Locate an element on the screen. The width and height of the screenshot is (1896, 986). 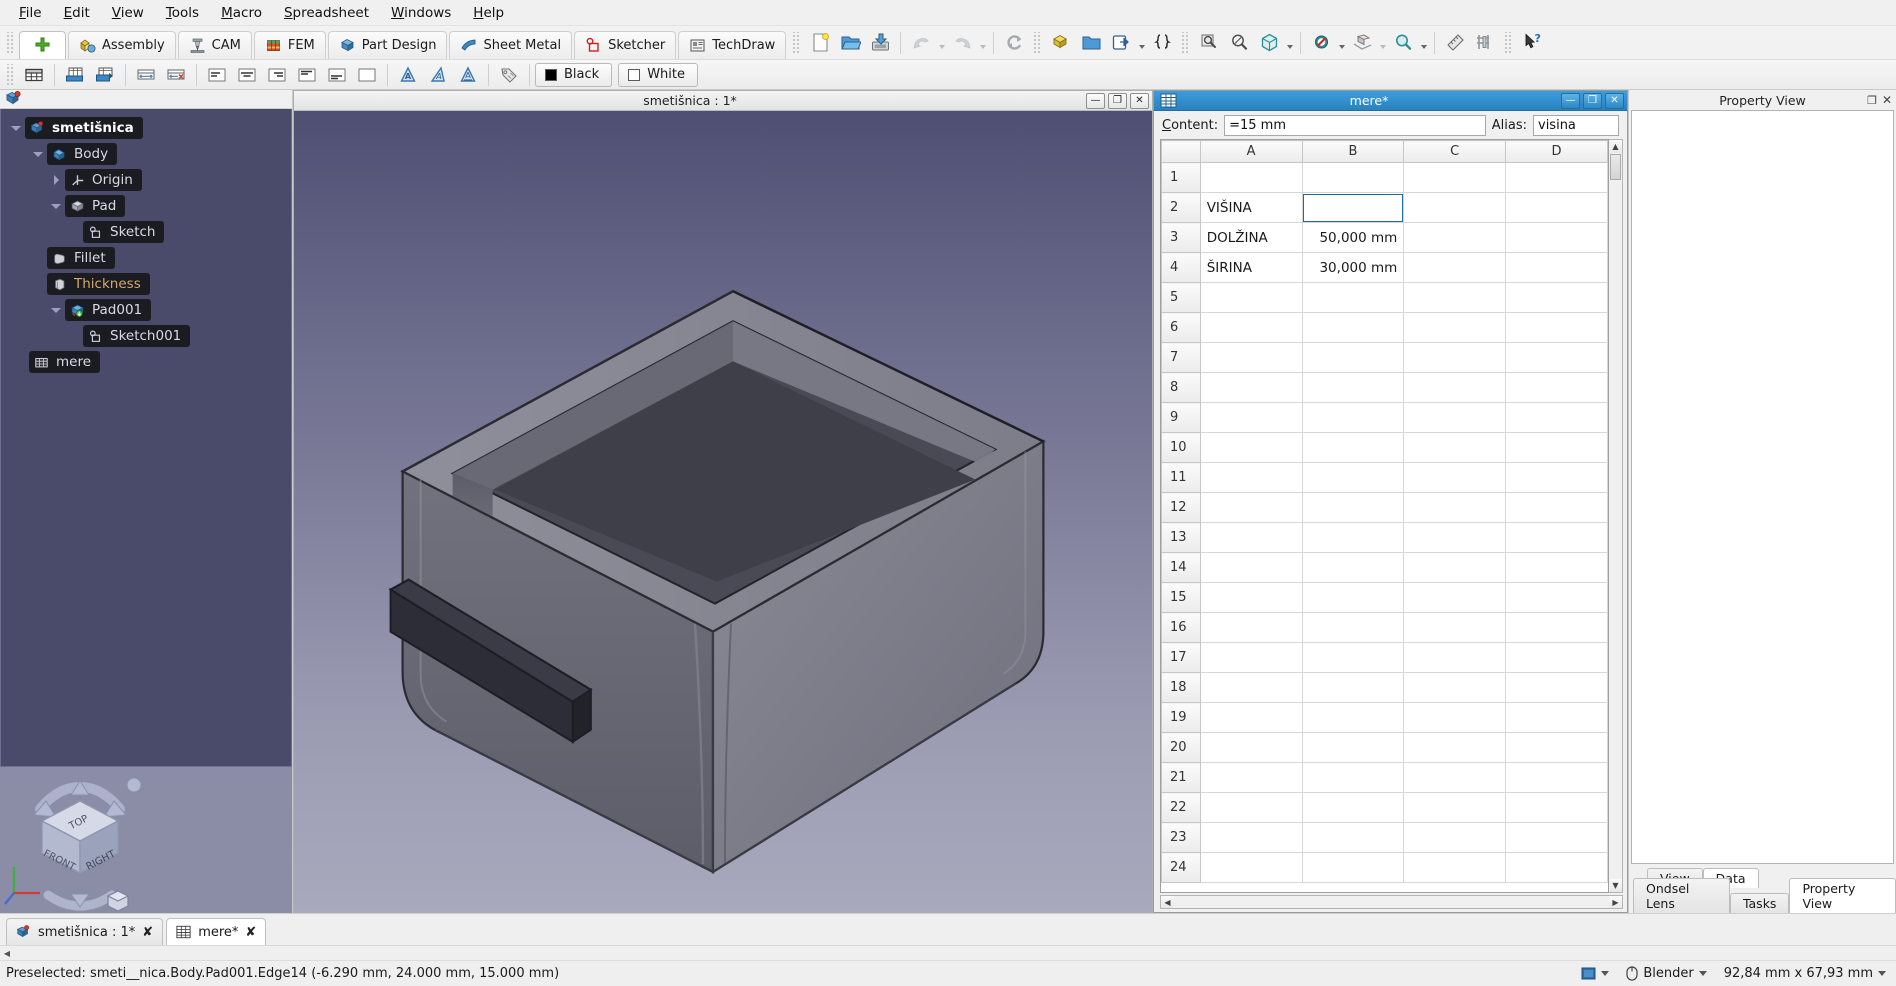
row-header: 5 is located at coordinates (1181, 297).